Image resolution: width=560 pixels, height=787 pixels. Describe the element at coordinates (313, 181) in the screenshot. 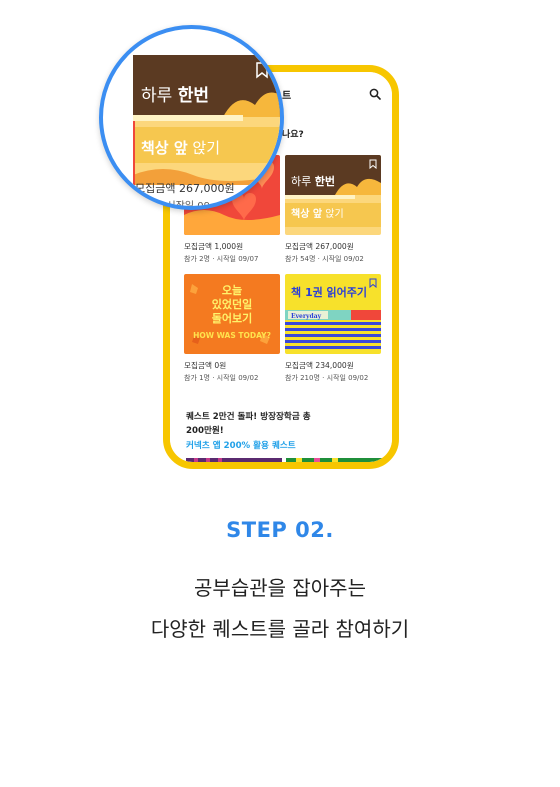

I see `quest-title-line1: 하루 한번` at that location.